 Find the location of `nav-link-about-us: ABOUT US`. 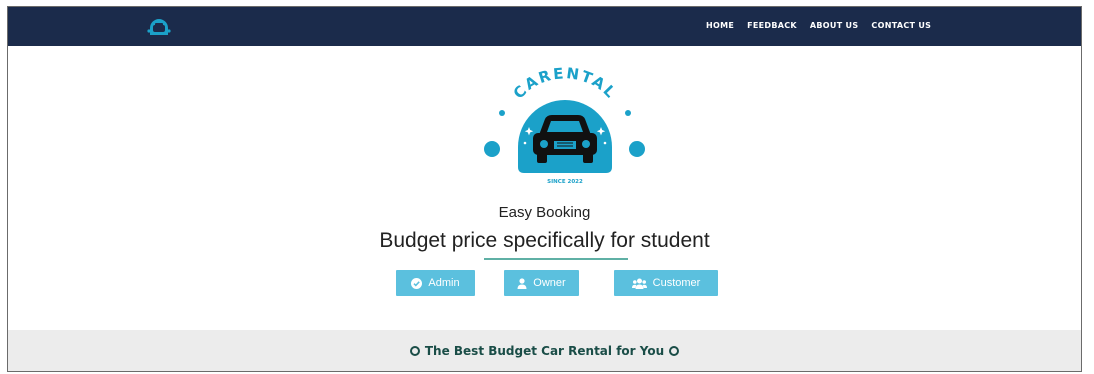

nav-link-about-us: ABOUT US is located at coordinates (834, 25).